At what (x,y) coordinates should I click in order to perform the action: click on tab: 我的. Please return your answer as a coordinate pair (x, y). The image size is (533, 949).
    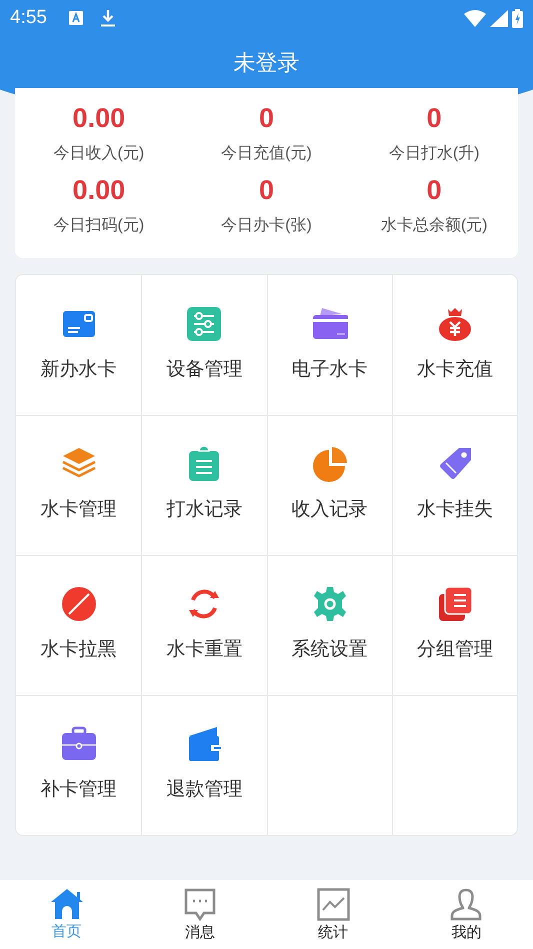
    Looking at the image, I should click on (466, 914).